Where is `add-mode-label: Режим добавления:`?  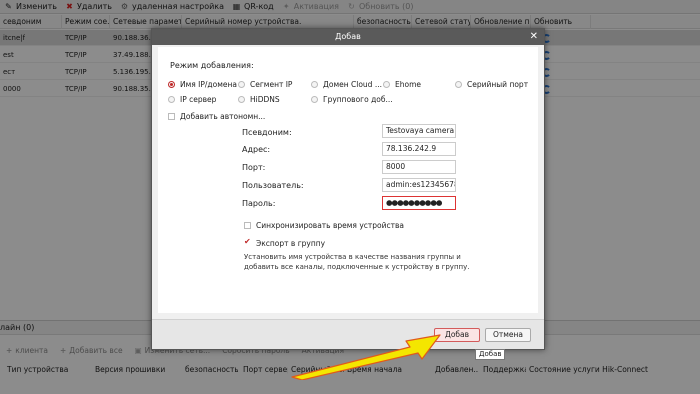 add-mode-label: Режим добавления: is located at coordinates (212, 65).